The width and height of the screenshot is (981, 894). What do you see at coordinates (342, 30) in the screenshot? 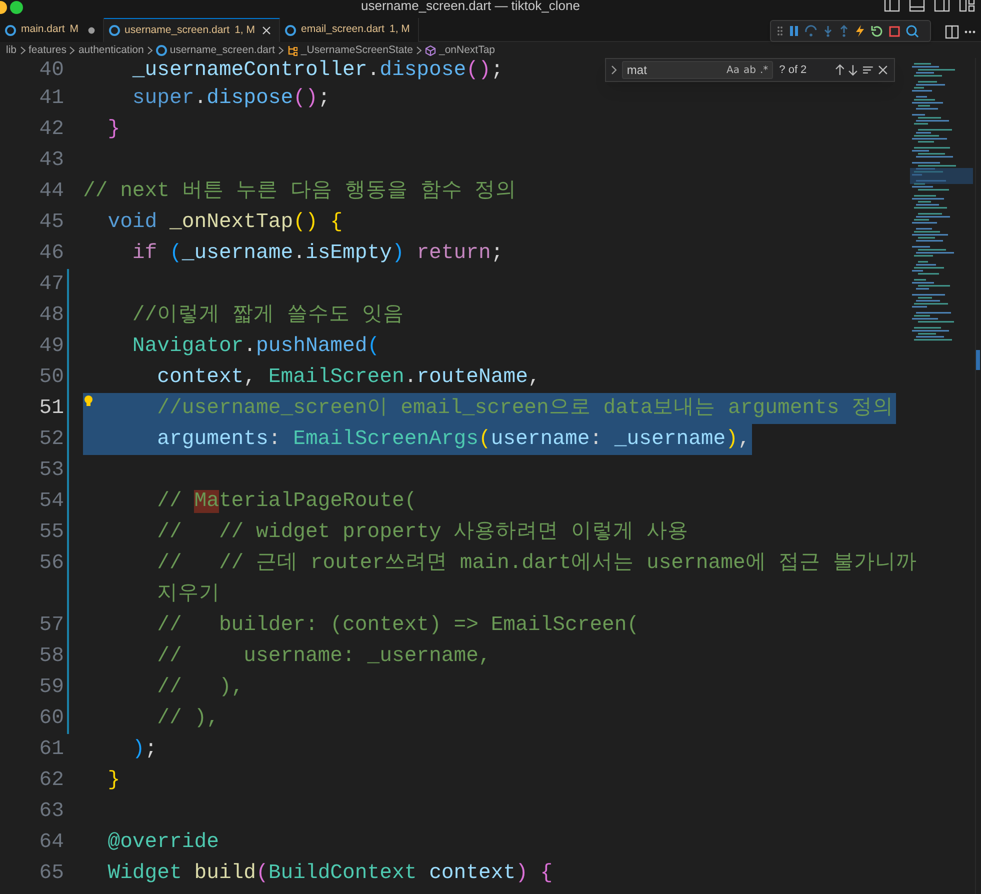
I see `tab-label: email_screen.dart` at bounding box center [342, 30].